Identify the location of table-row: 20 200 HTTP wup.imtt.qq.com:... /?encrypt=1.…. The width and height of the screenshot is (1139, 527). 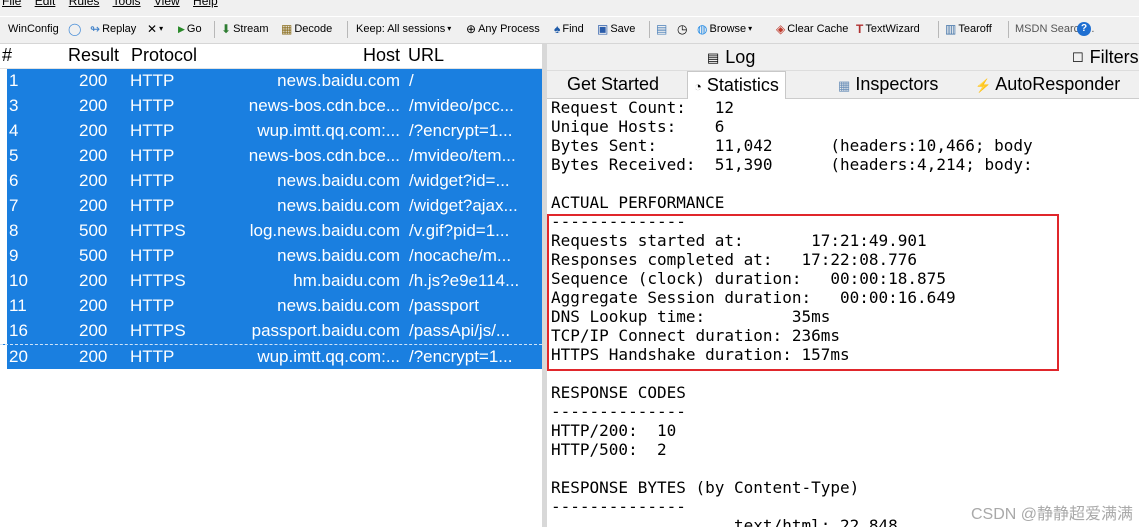
(271, 357).